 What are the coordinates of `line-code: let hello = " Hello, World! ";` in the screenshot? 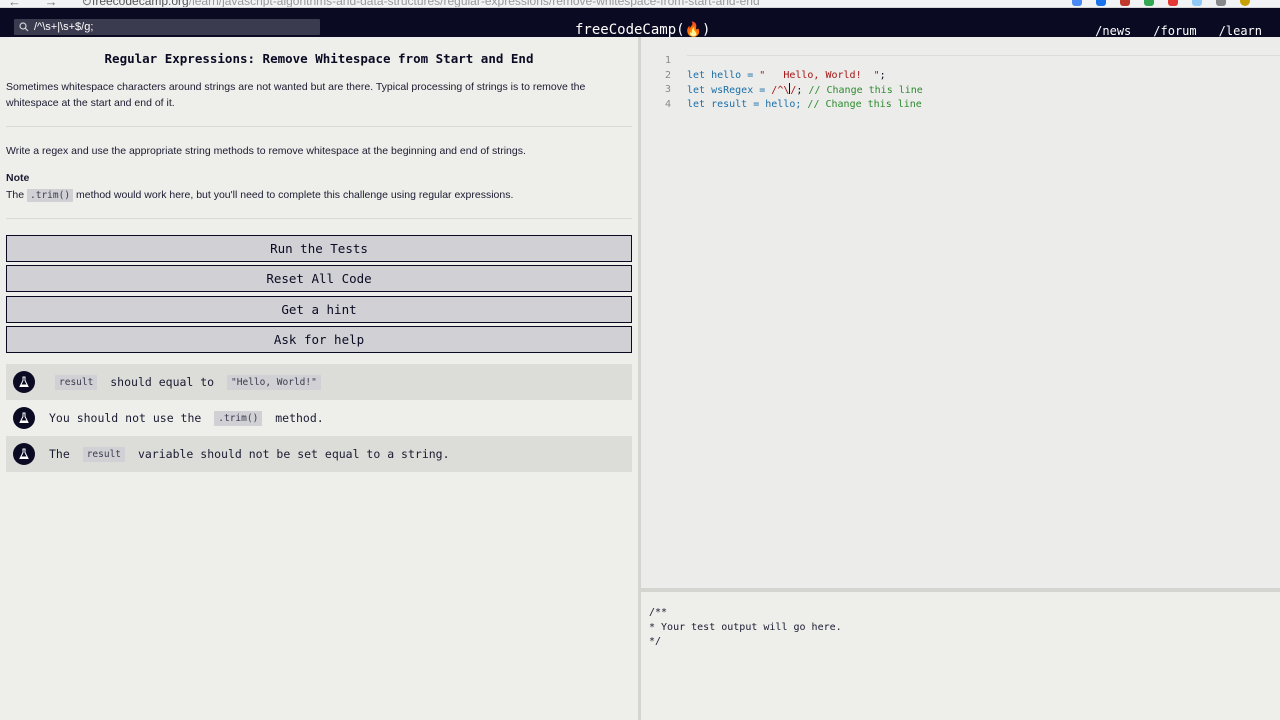 It's located at (786, 75).